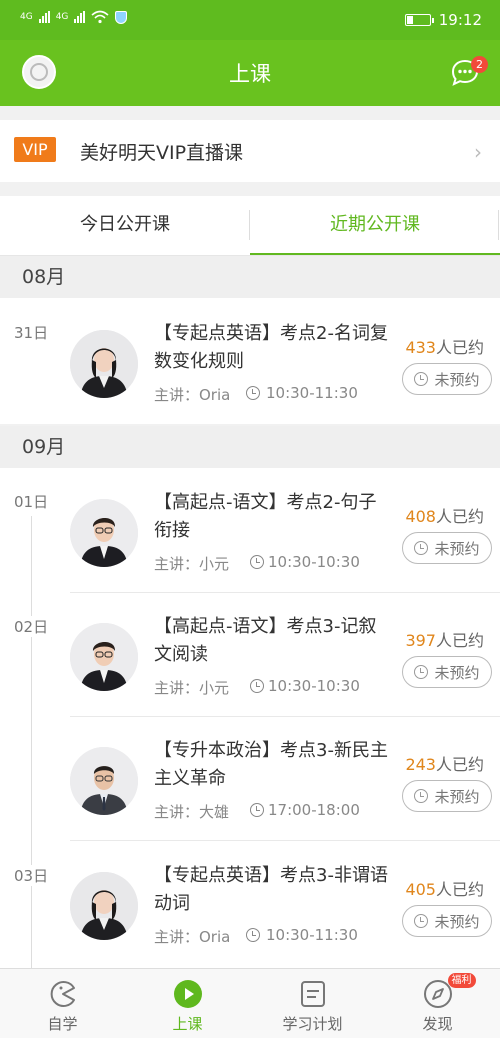 Image resolution: width=500 pixels, height=1038 pixels. I want to click on clock-time: 19:12, so click(460, 20).